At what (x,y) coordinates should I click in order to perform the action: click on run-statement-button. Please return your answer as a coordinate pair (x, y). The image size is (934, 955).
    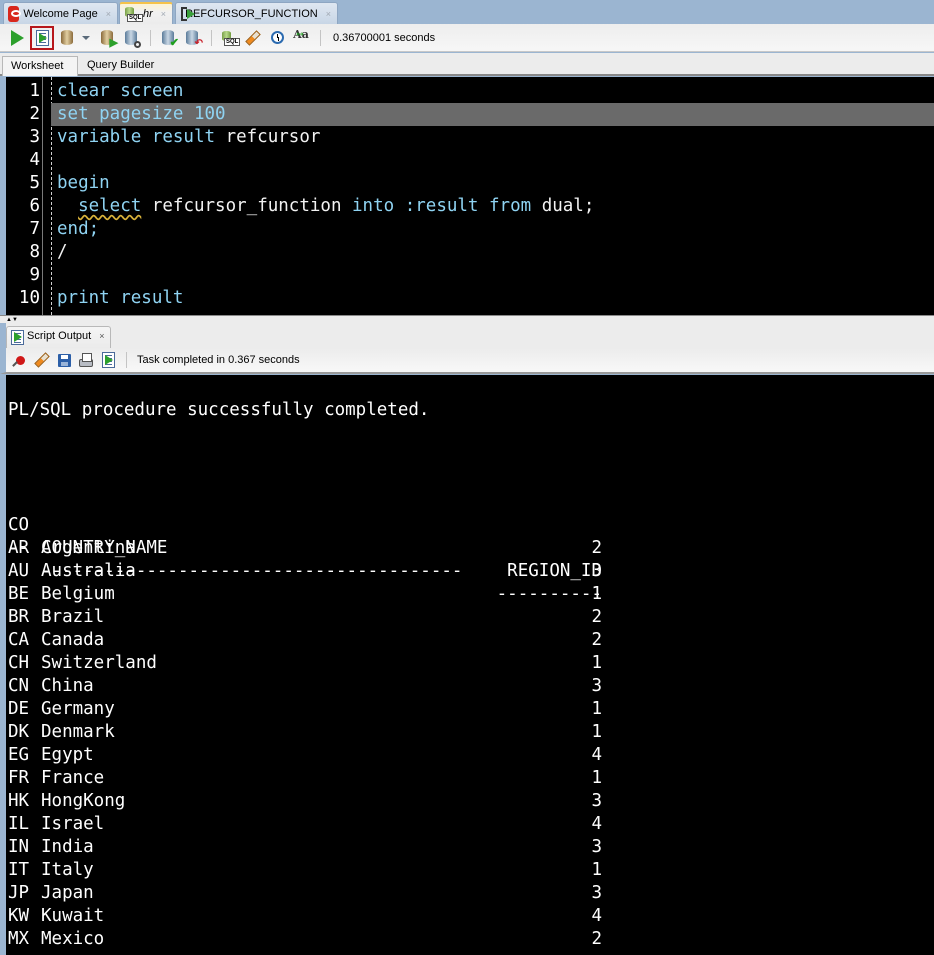
    Looking at the image, I should click on (17, 38).